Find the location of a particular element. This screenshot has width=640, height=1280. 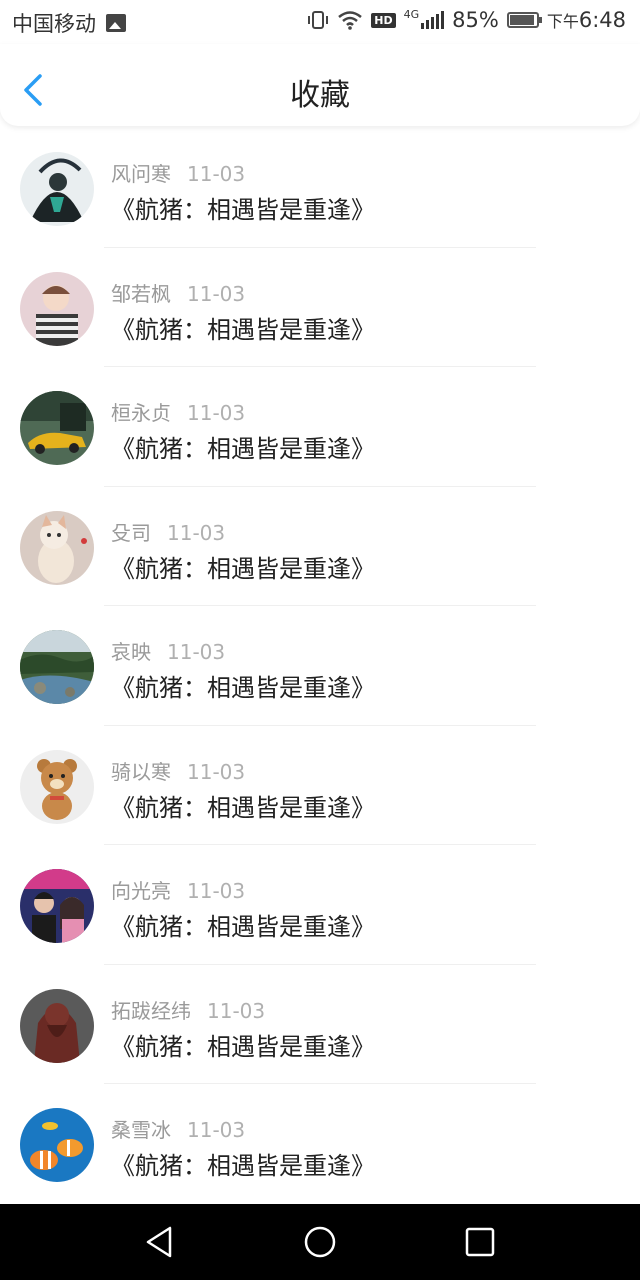

battery-icon is located at coordinates (524, 20).